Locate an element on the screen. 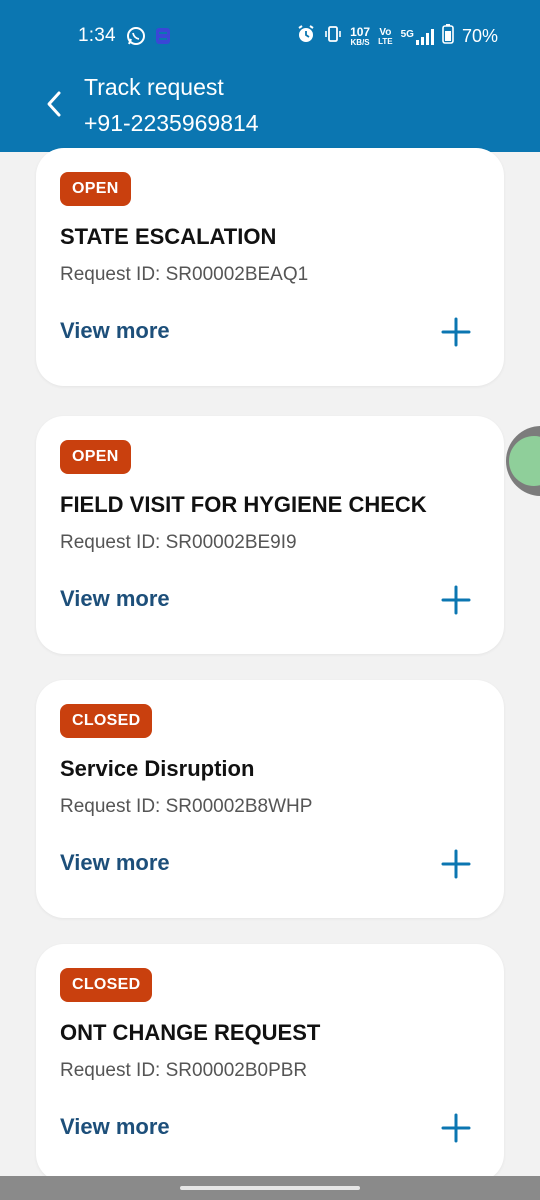 This screenshot has height=1200, width=540. request-title: Service Disruption is located at coordinates (157, 768).